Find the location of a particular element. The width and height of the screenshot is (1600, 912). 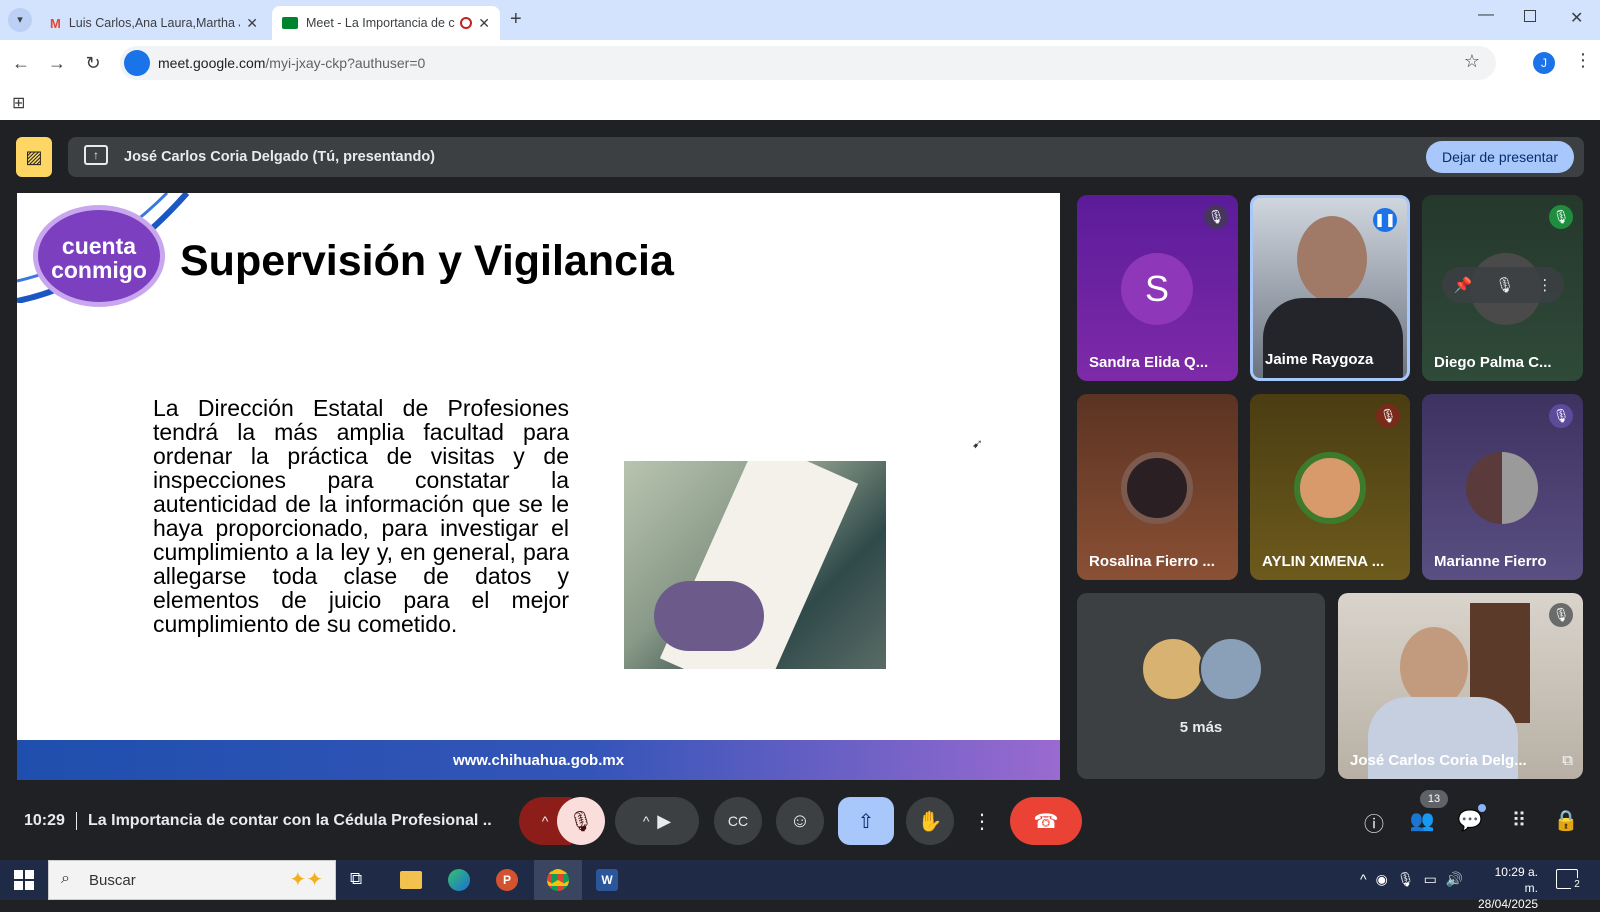

tab-gmail: M Luis Carlos,Ana Laura,Martha Ju ✕ is located at coordinates (154, 23).